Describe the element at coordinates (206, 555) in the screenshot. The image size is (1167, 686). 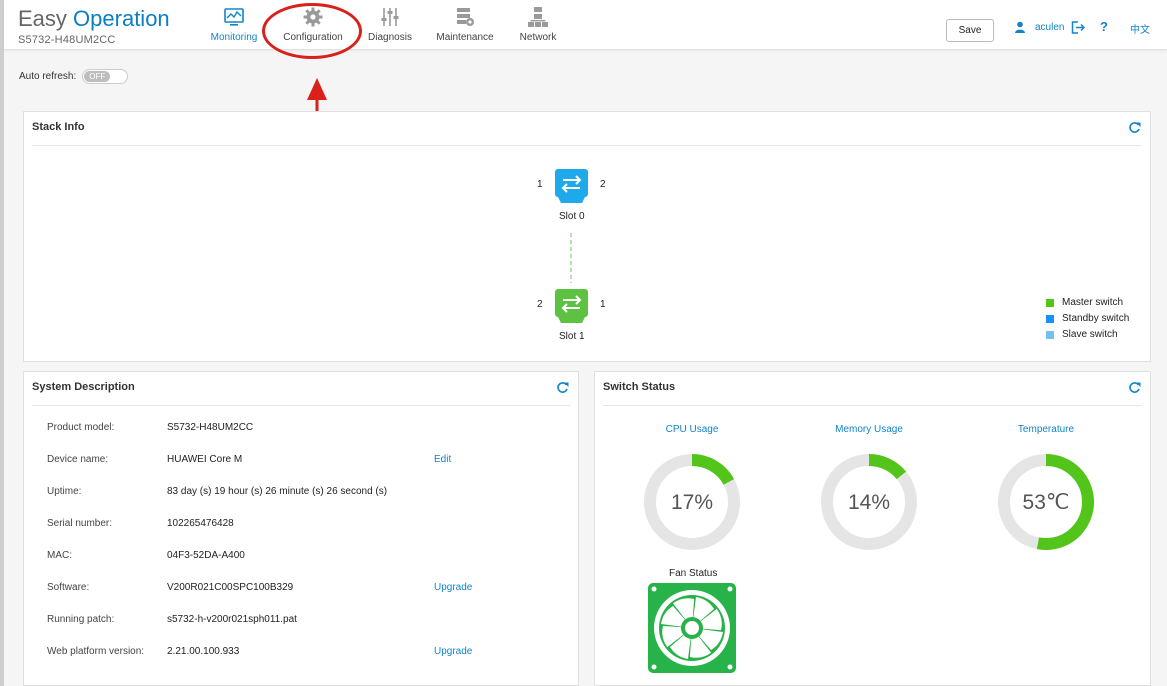
I see `mac-value: 04F3-52DA-A400` at that location.